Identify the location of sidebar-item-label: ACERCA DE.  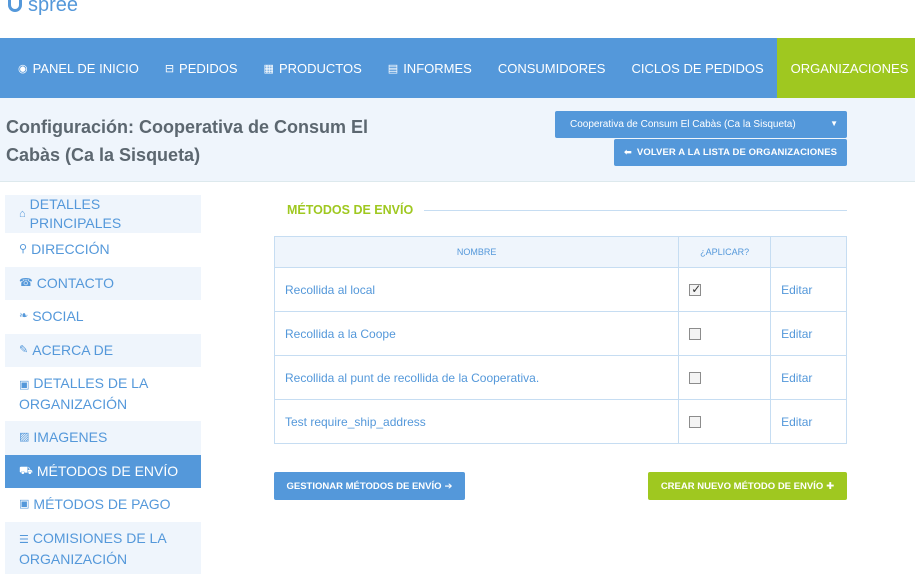
(73, 349).